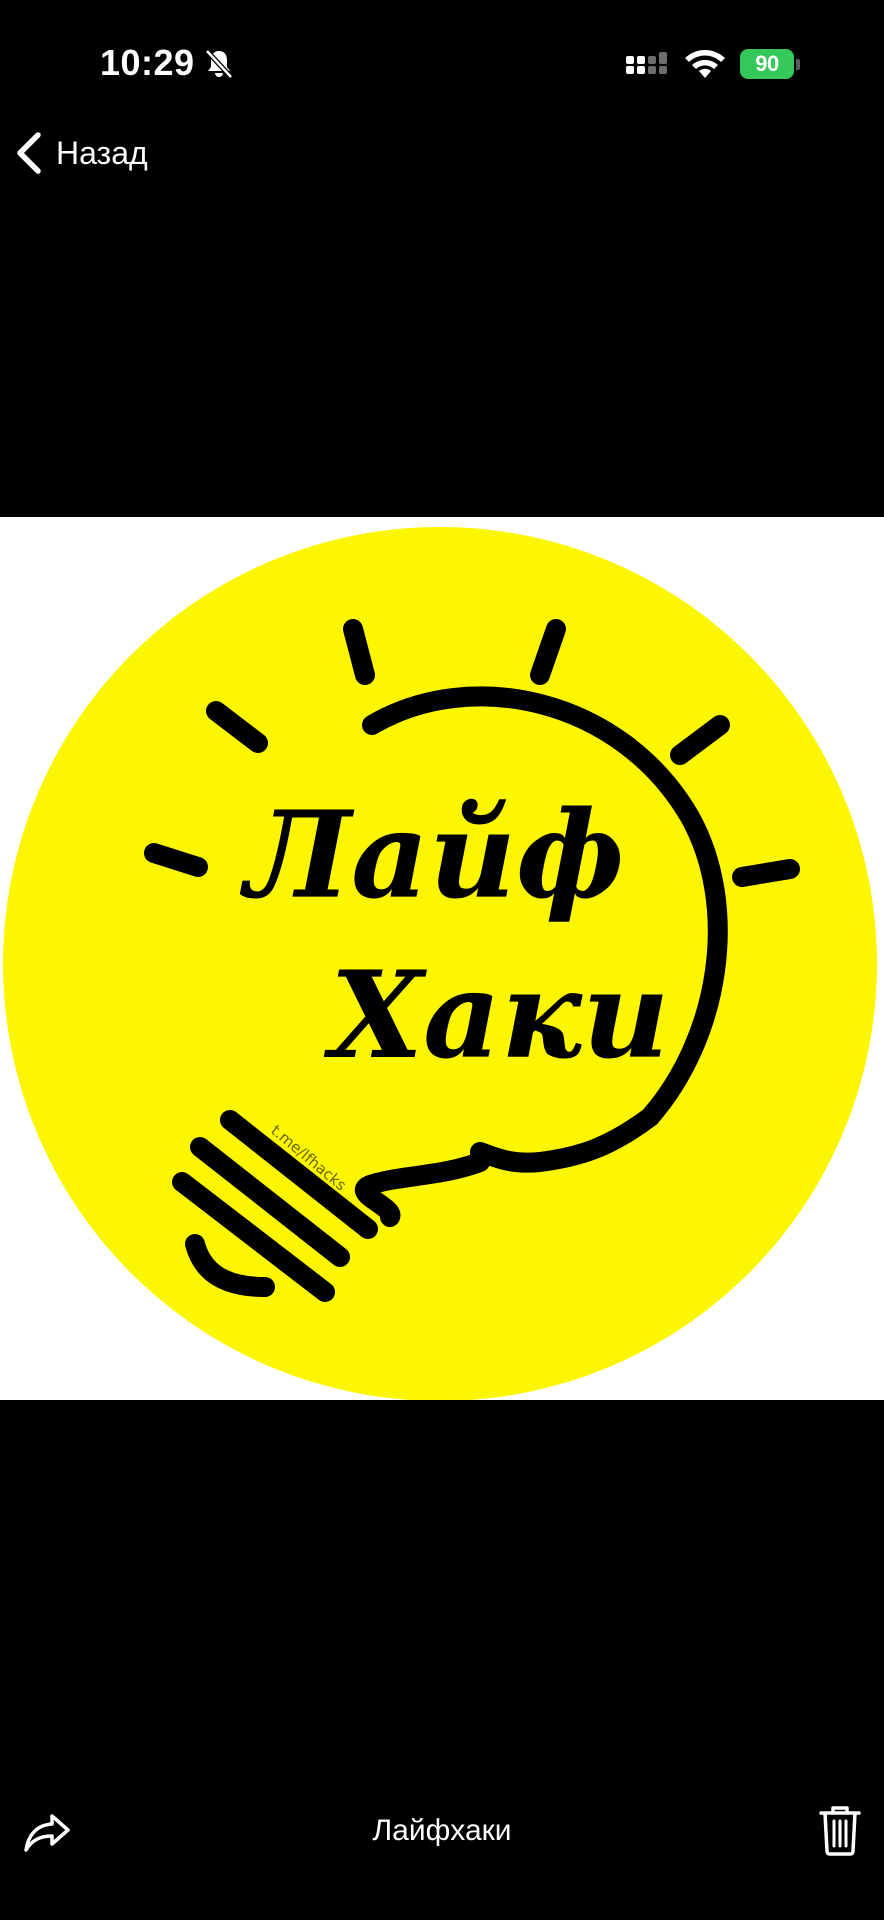  I want to click on back-button: Назад, so click(81, 153).